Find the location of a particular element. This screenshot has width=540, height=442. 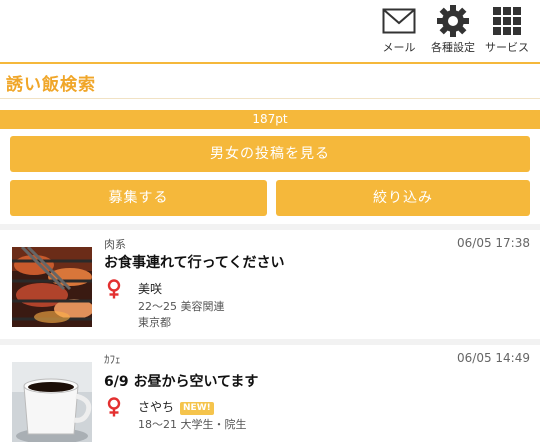

recruit-button: 募集する is located at coordinates (138, 198).